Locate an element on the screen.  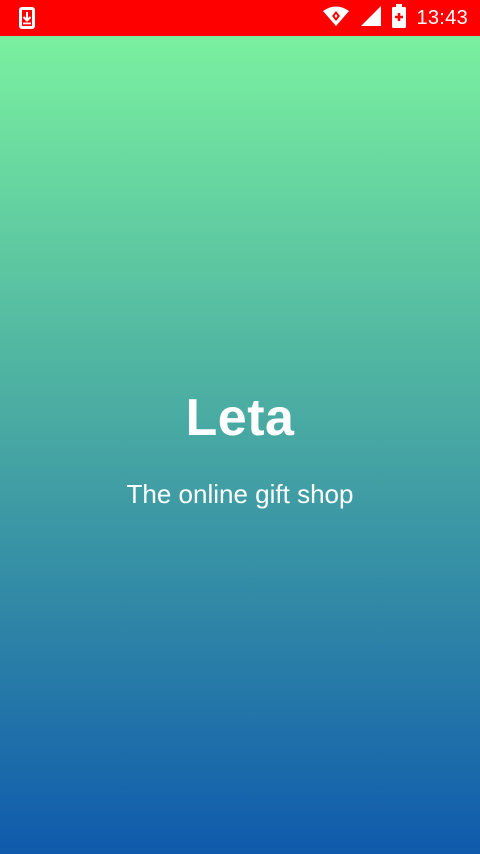
status-time: 13:43 is located at coordinates (442, 18).